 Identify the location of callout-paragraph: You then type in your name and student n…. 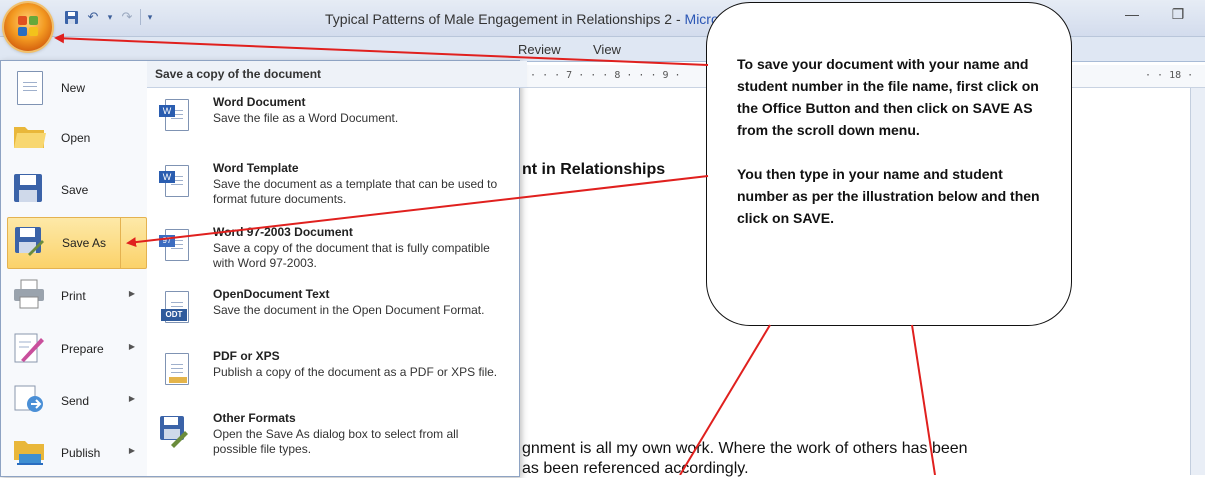
(888, 196).